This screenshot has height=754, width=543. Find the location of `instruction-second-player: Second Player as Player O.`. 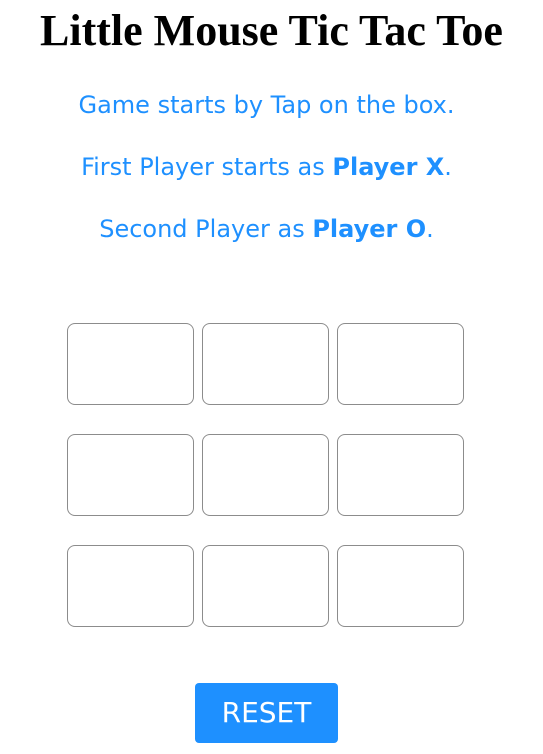

instruction-second-player: Second Player as Player O. is located at coordinates (266, 229).